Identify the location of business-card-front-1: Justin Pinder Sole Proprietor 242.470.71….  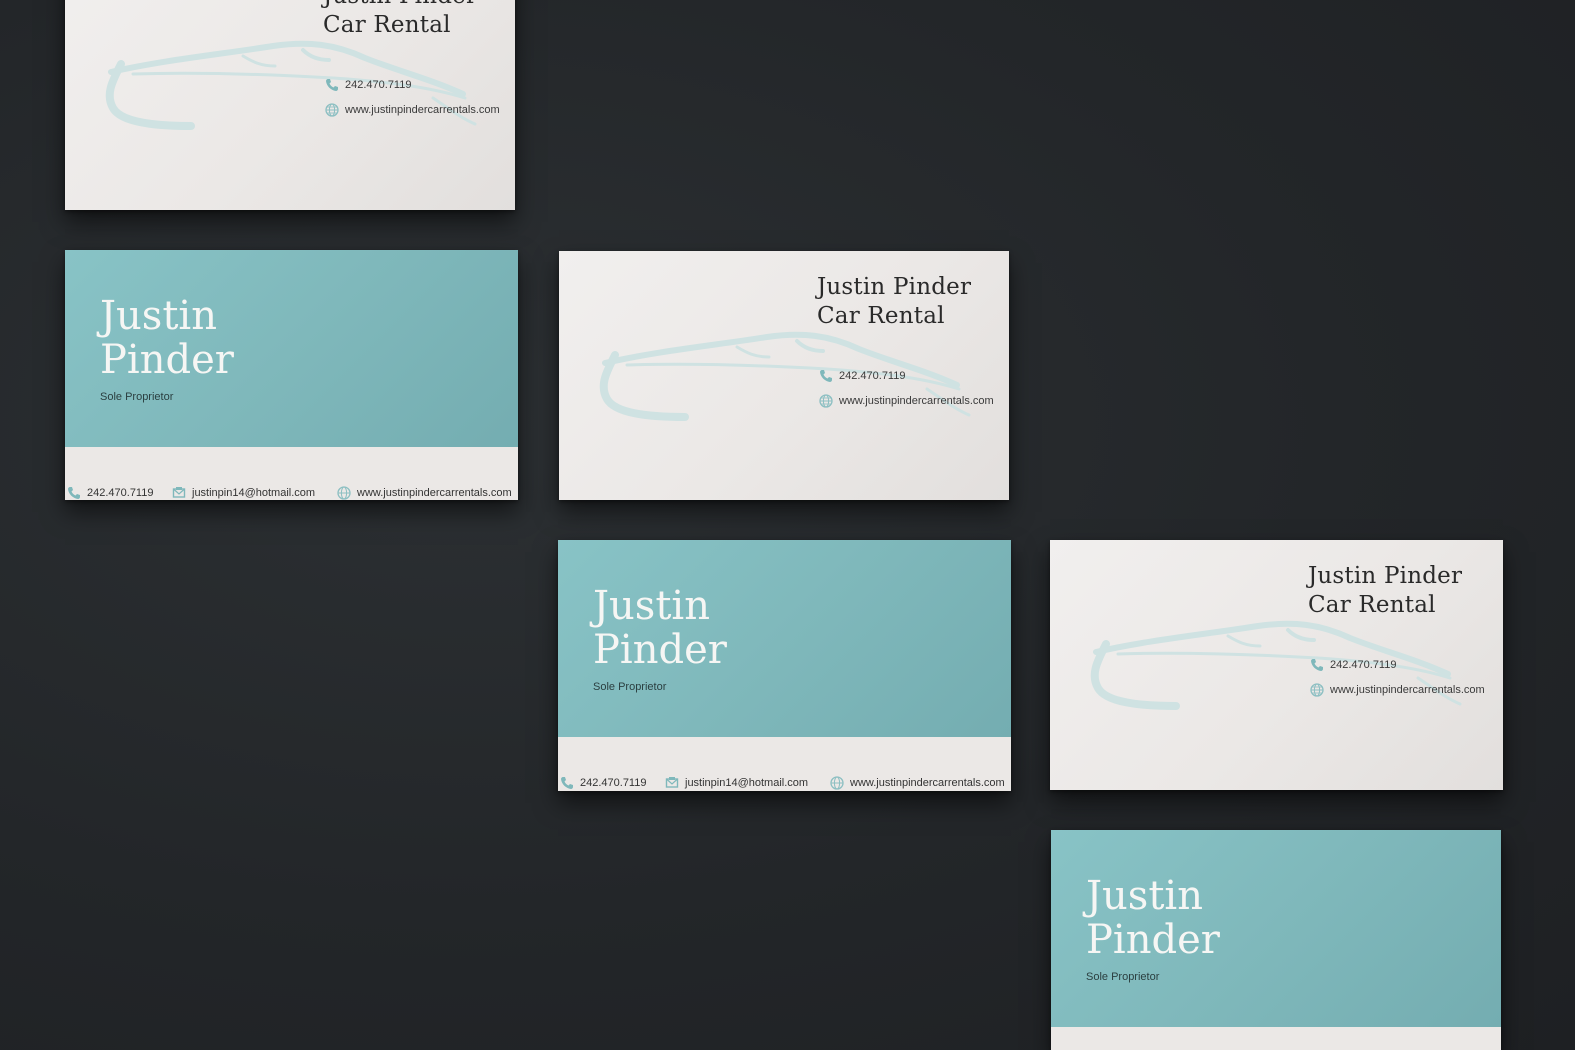
(291, 375).